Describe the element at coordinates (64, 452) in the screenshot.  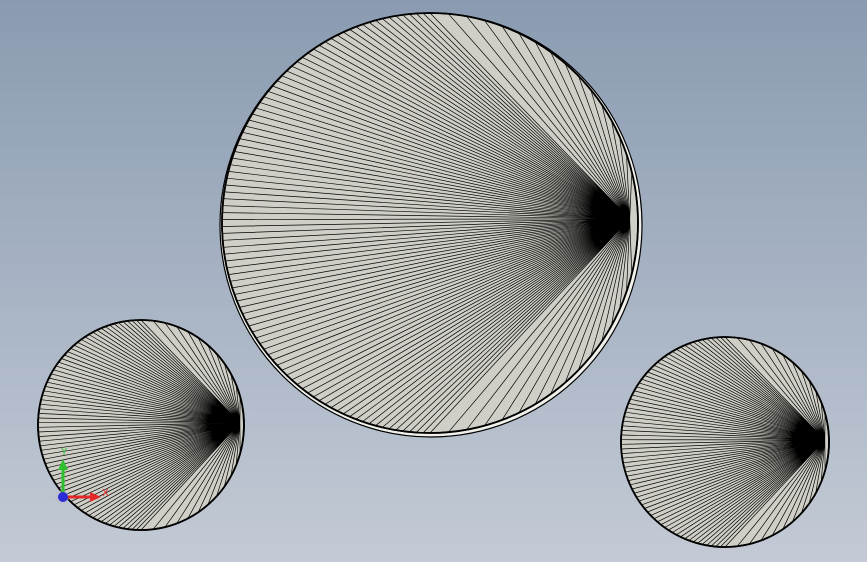
I see `y-axis-label: Y` at that location.